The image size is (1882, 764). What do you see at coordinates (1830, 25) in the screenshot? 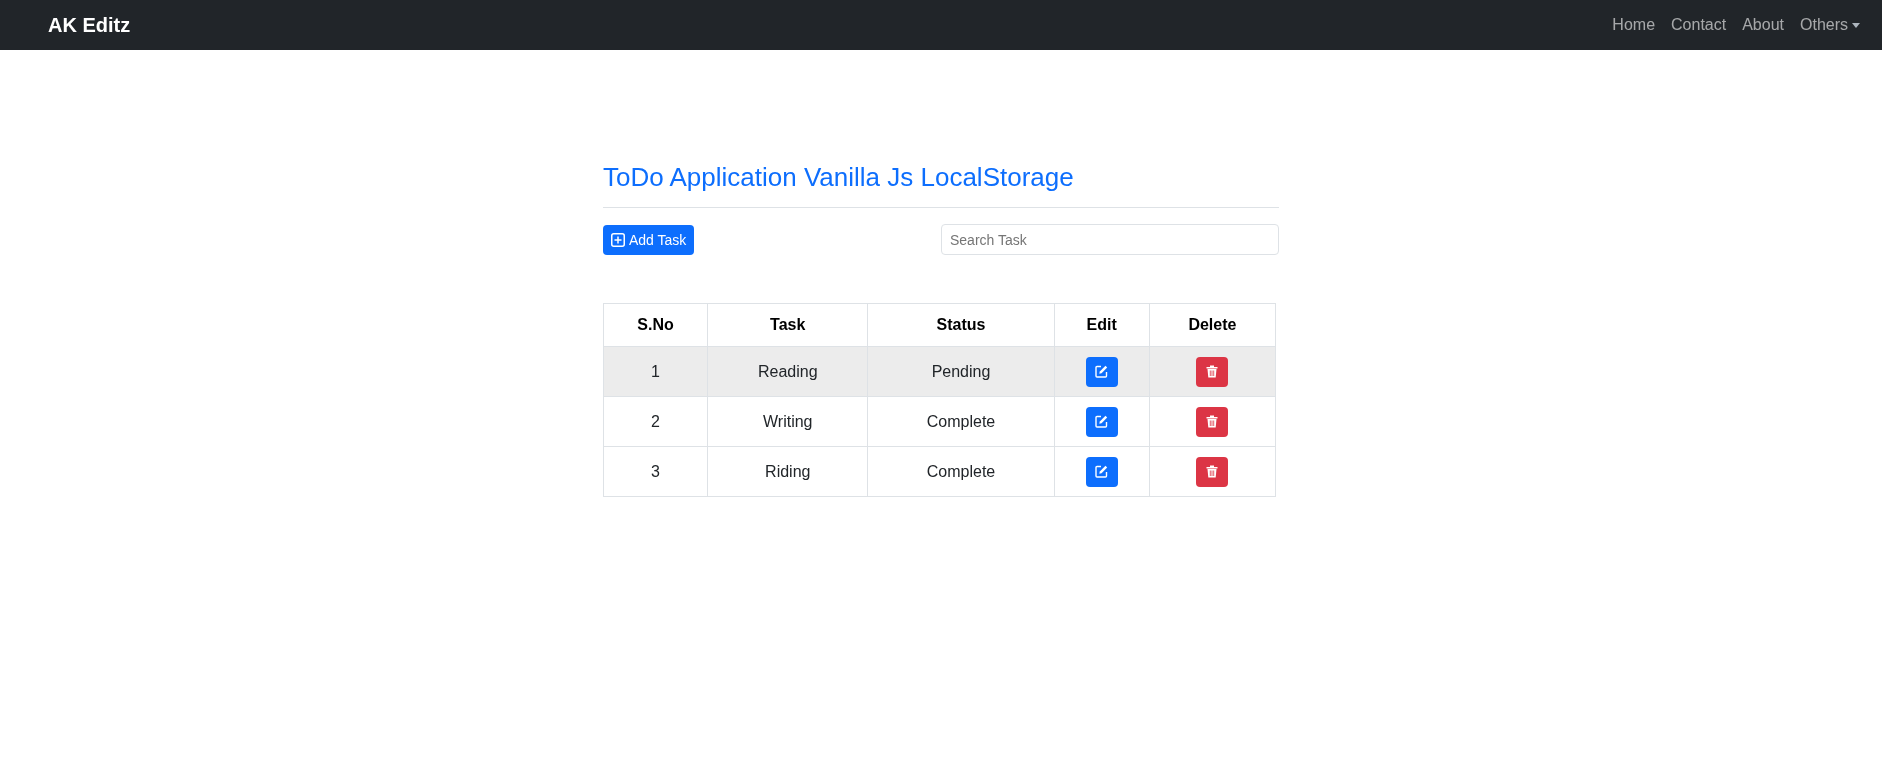
I see `nav-dropdown: Others` at bounding box center [1830, 25].